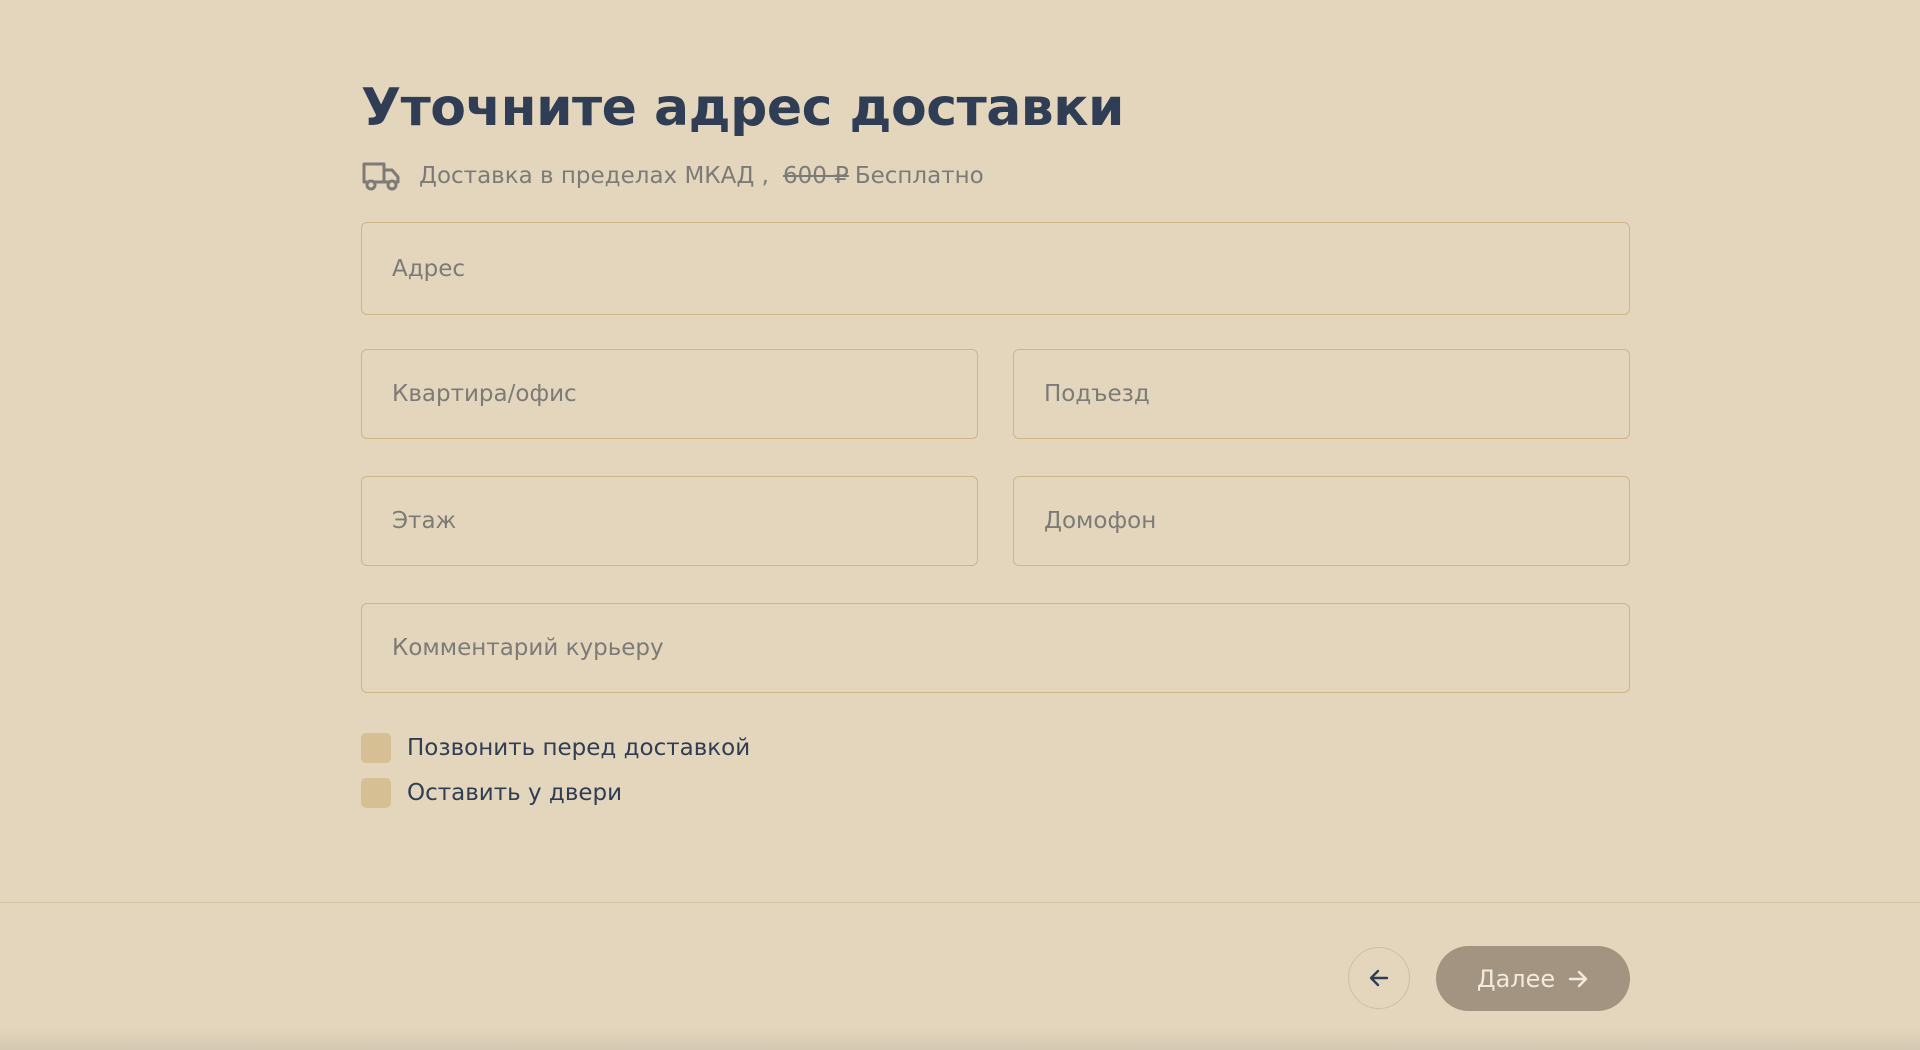 This screenshot has width=1920, height=1050. What do you see at coordinates (995, 268) in the screenshot?
I see `address-input` at bounding box center [995, 268].